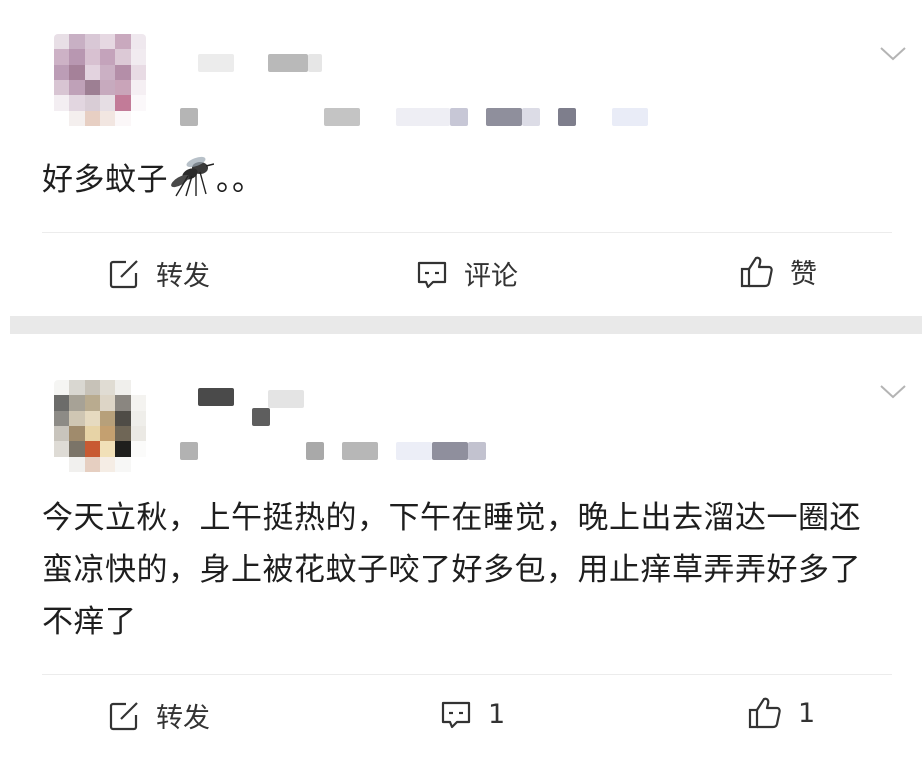 This screenshot has width=922, height=758. I want to click on post-content: 好多蚊子 。。, so click(467, 180).